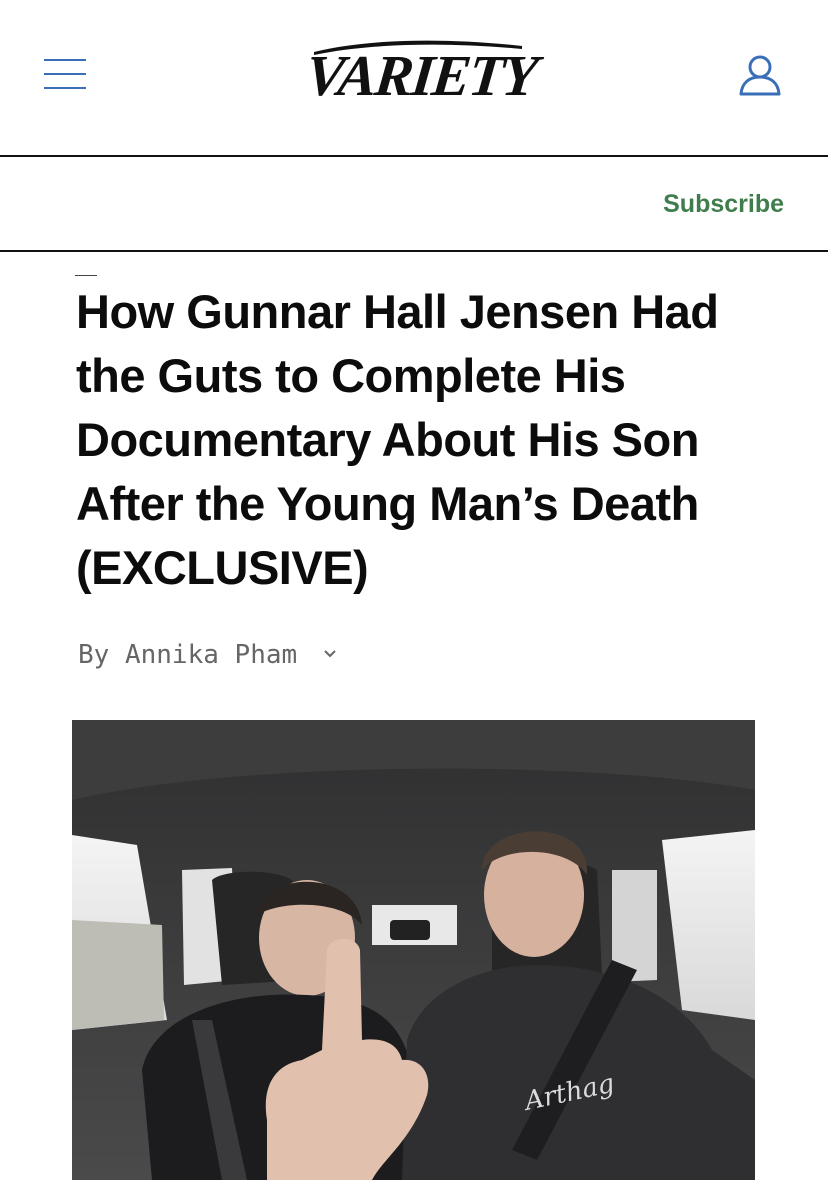 This screenshot has height=1200, width=828. I want to click on hamburger-menu-icon, so click(65, 75).